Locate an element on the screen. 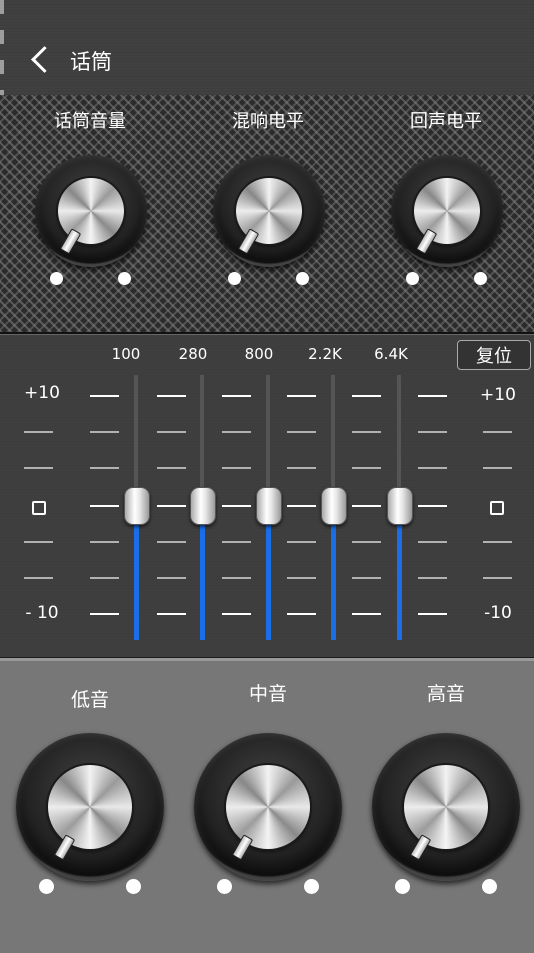 The width and height of the screenshot is (534, 953). freq-label-100: 100 is located at coordinates (126, 354).